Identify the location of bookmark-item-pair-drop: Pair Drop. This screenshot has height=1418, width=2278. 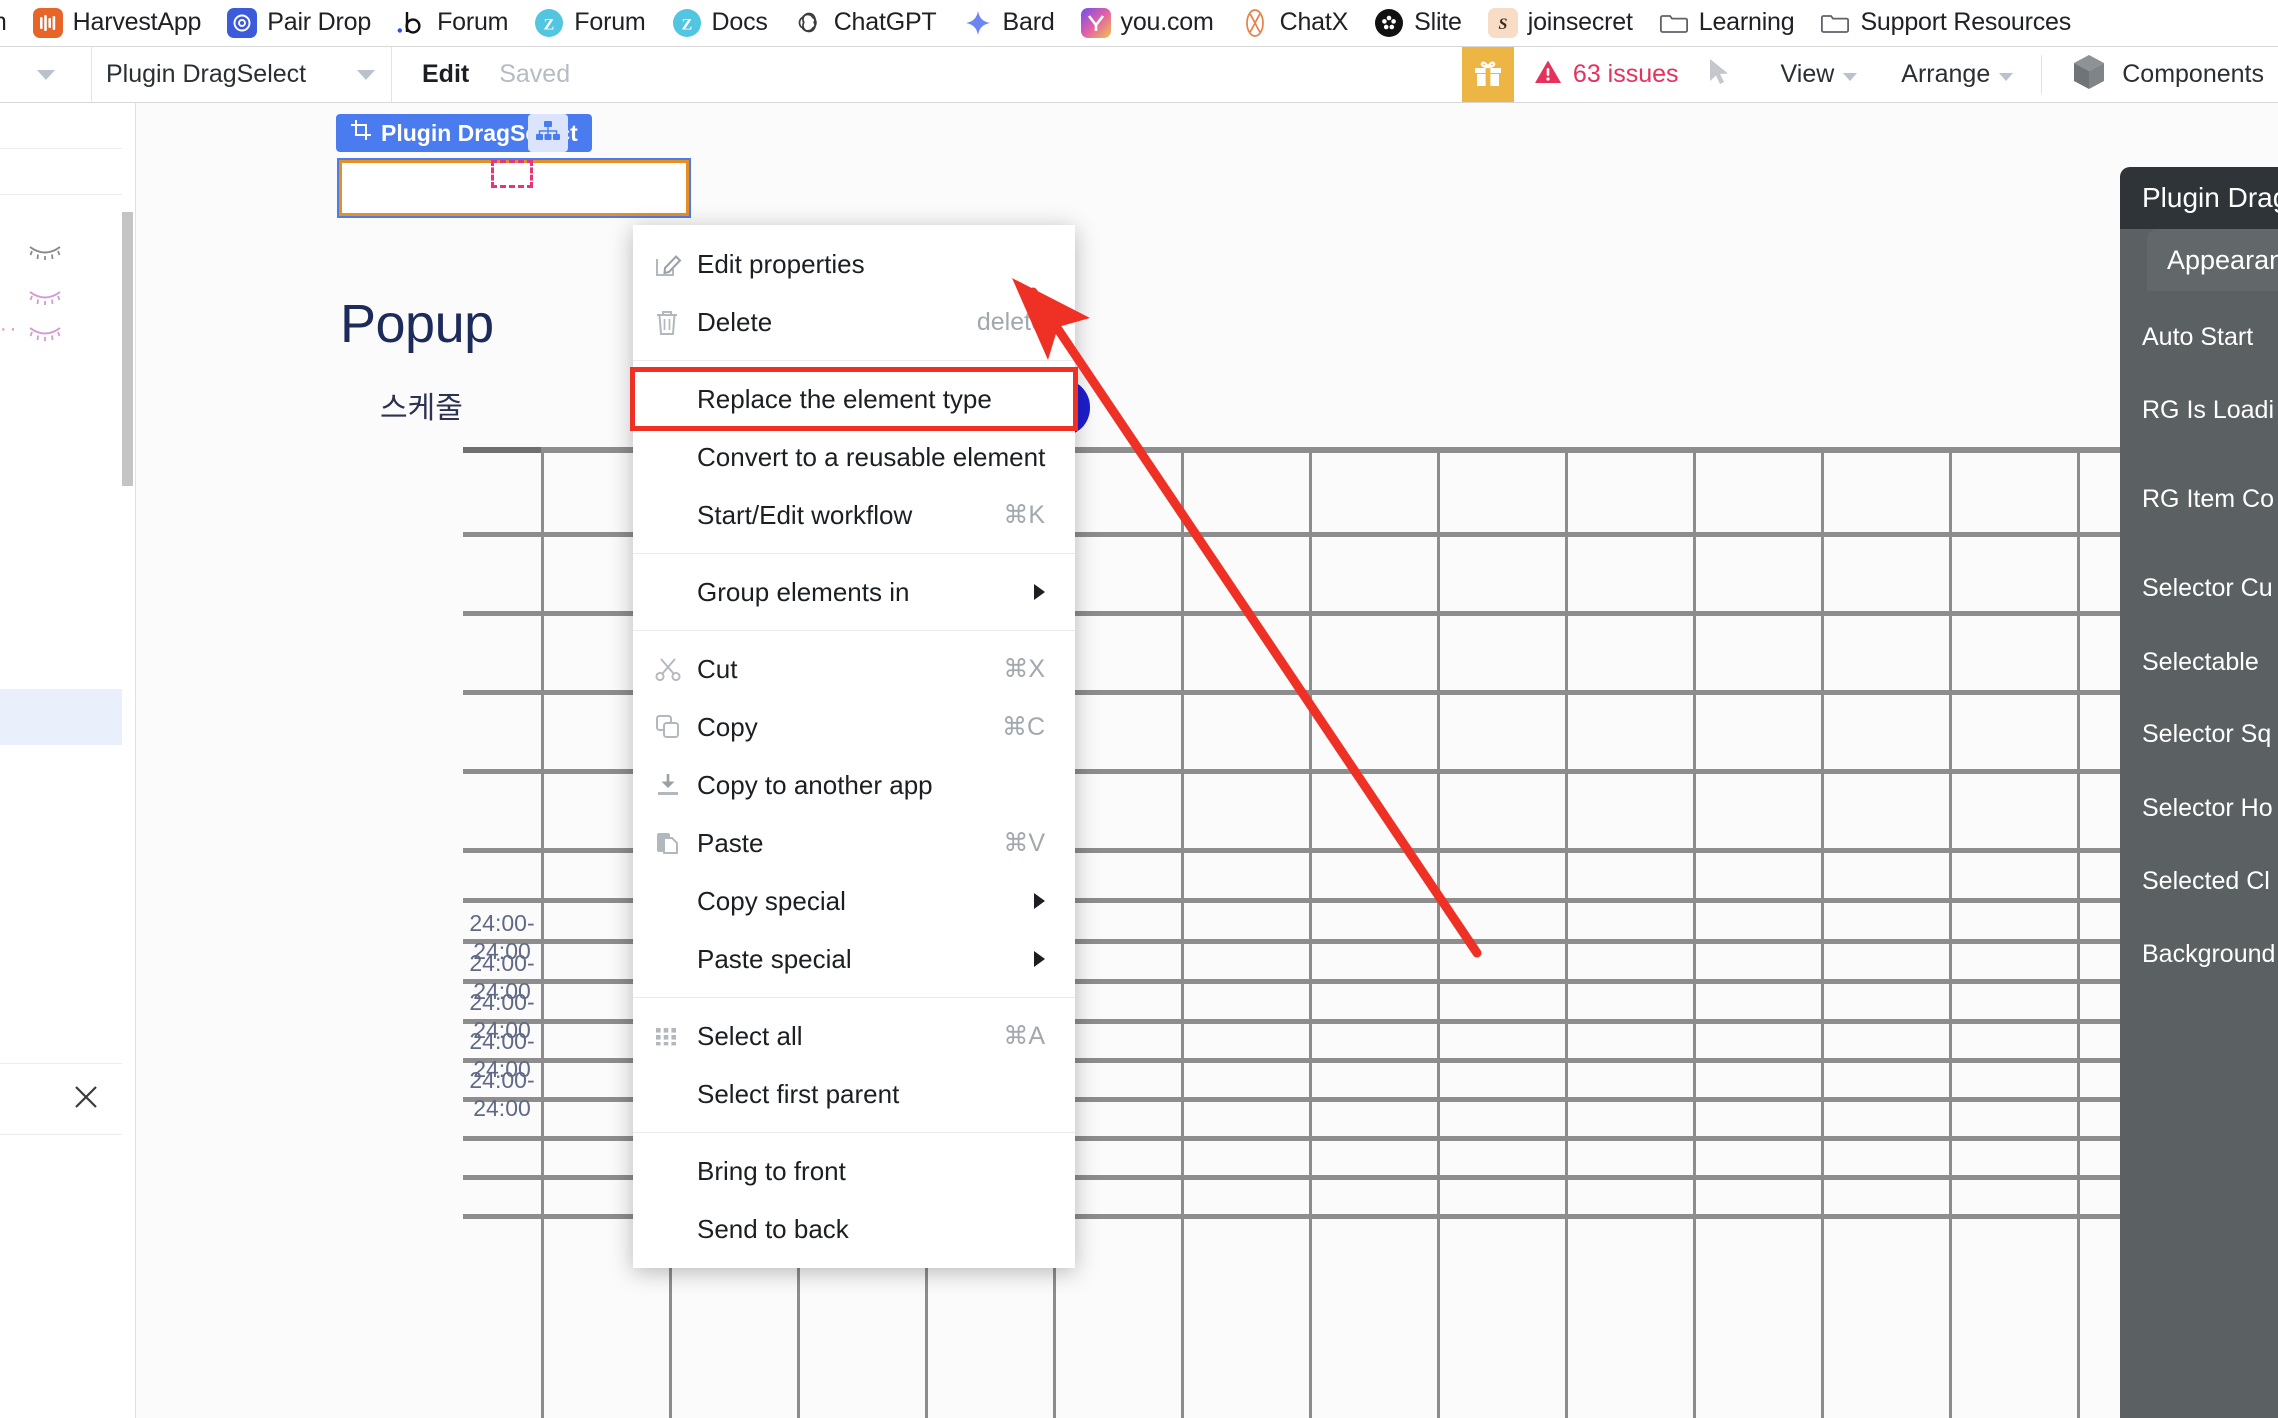
(299, 23).